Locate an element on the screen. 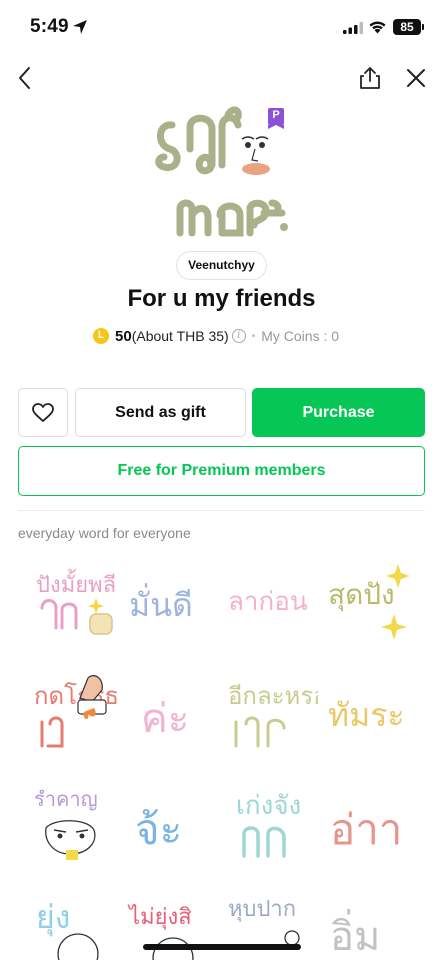 This screenshot has width=443, height=960. share-icon is located at coordinates (370, 78).